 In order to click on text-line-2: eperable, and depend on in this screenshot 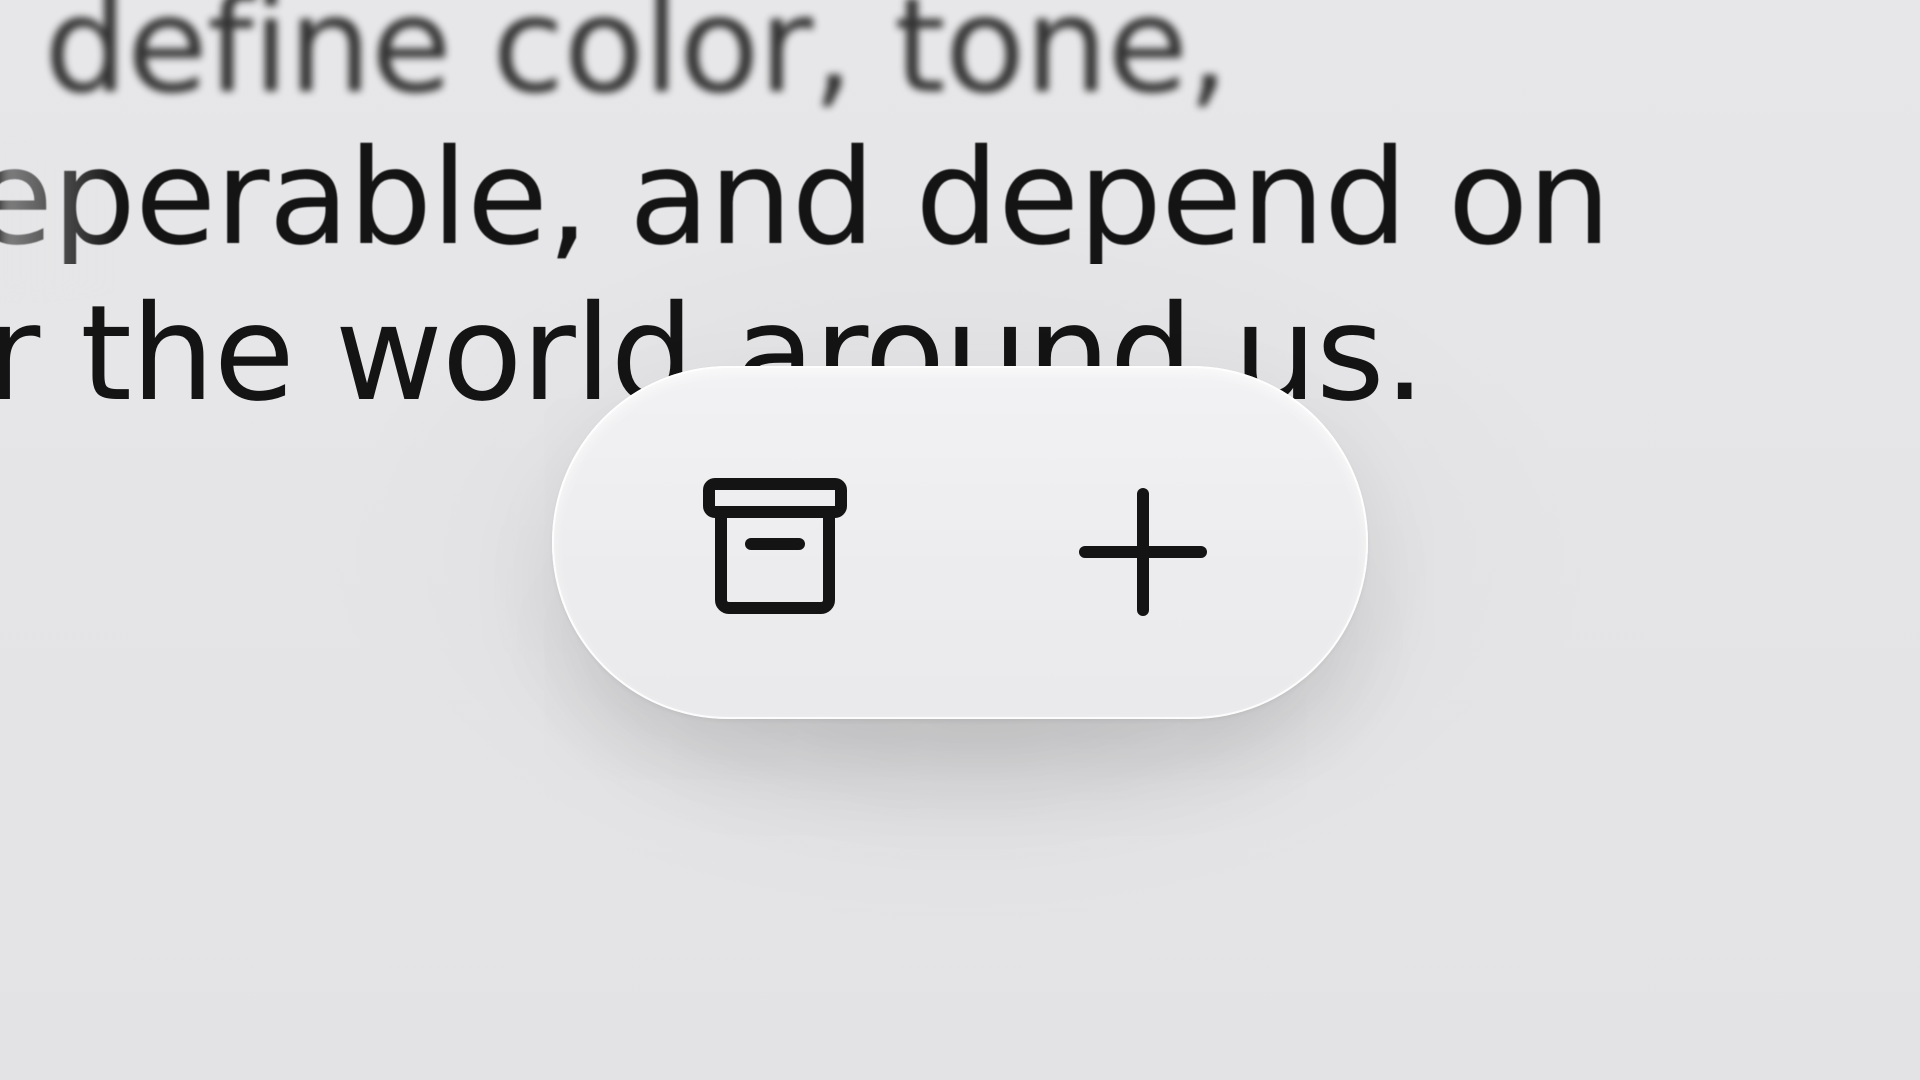, I will do `click(805, 198)`.